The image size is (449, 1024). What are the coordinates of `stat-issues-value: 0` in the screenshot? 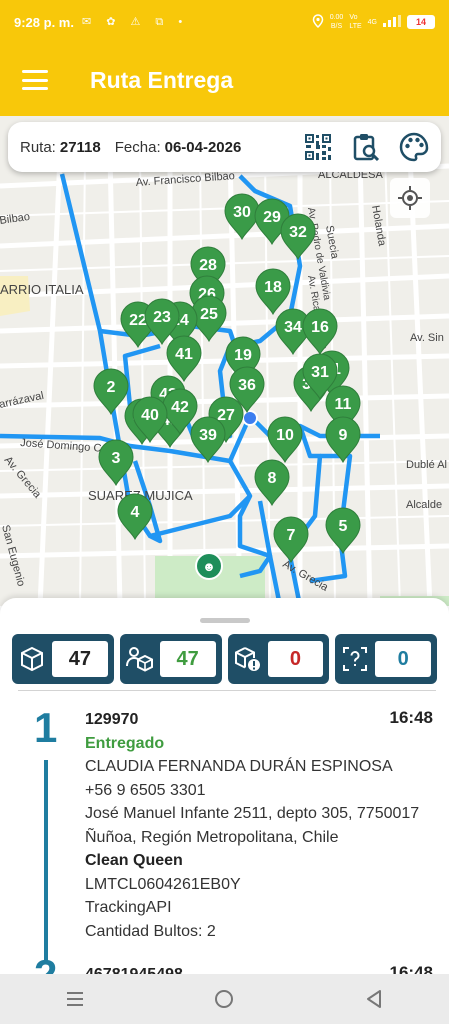 It's located at (295, 659).